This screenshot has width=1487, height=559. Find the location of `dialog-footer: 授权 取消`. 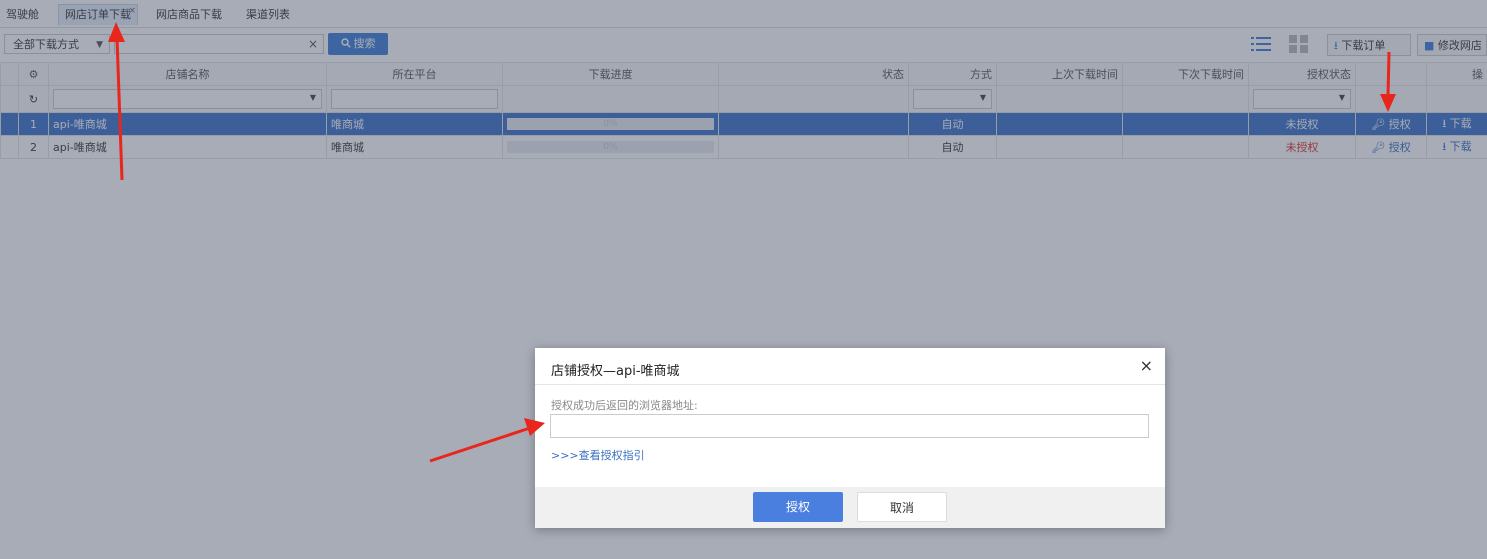

dialog-footer: 授权 取消 is located at coordinates (850, 507).